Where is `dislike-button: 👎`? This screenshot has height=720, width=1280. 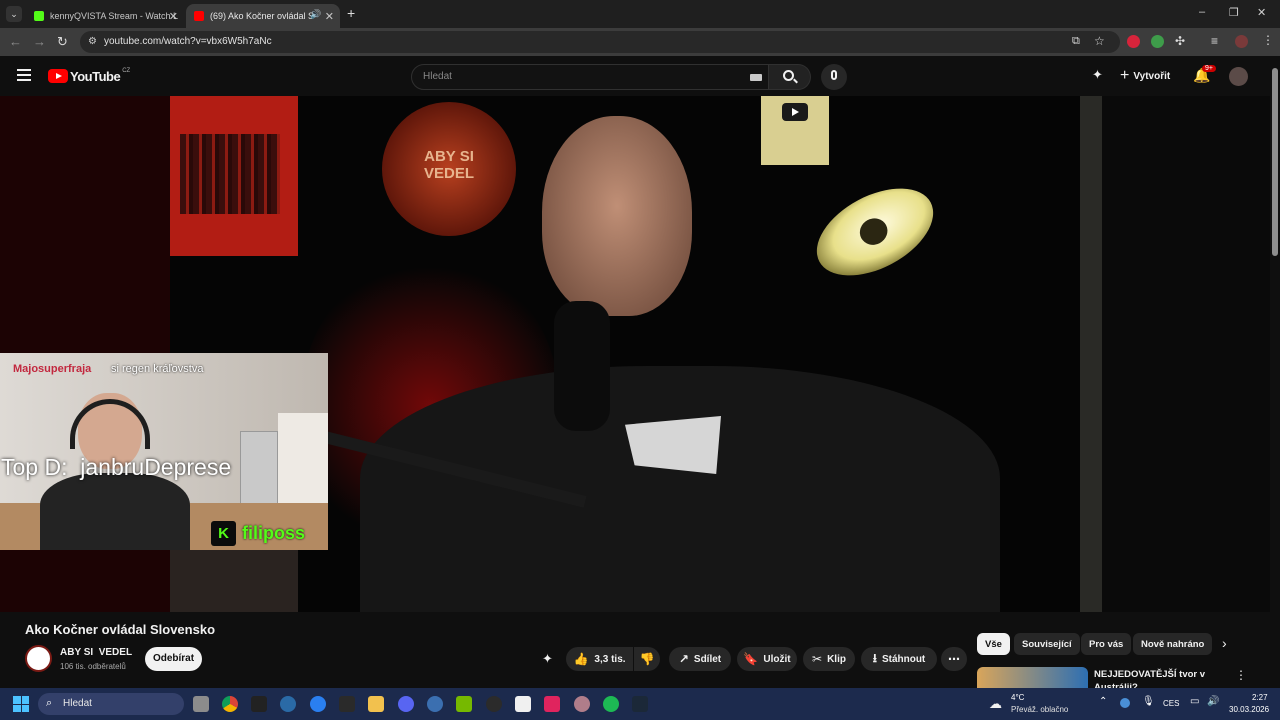 dislike-button: 👎 is located at coordinates (647, 659).